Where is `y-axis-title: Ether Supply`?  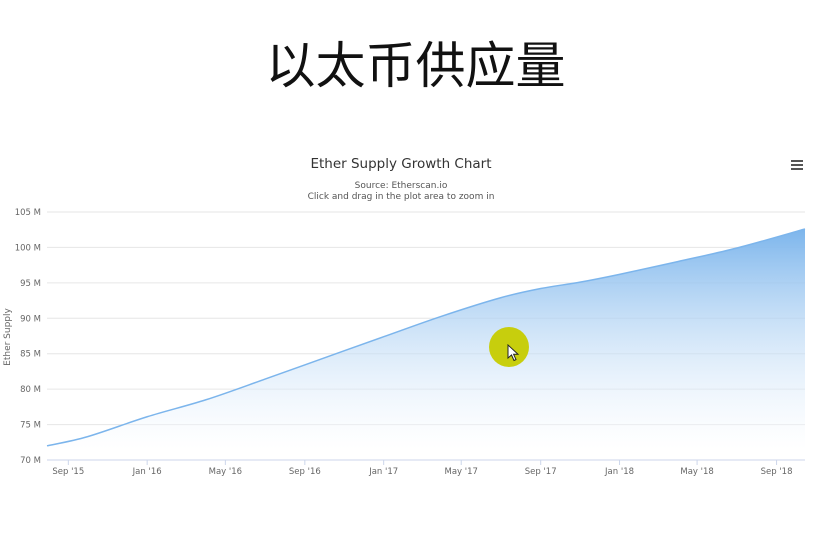
y-axis-title: Ether Supply is located at coordinates (8, 336).